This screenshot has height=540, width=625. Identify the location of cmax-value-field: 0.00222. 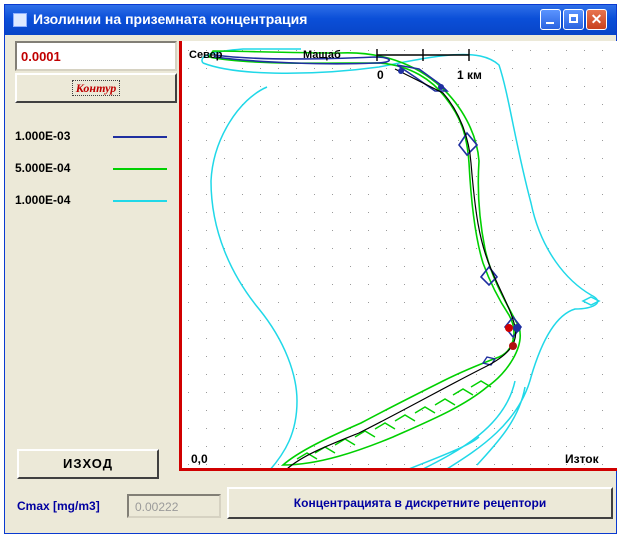
(174, 506).